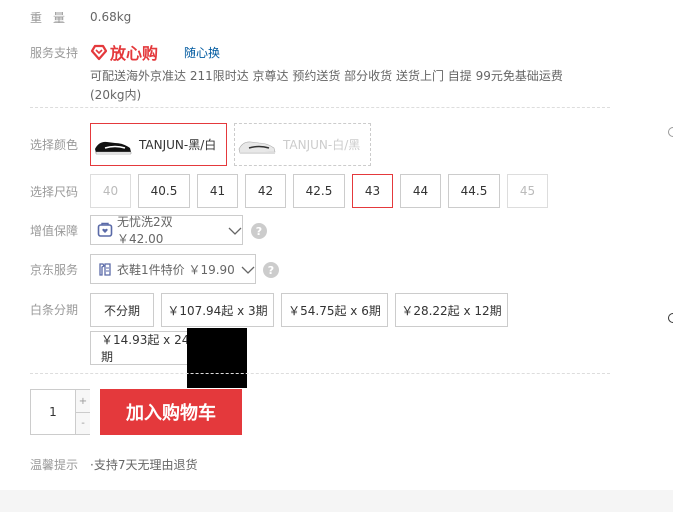 This screenshot has height=512, width=673. I want to click on weight-value: 0.68kg, so click(111, 17).